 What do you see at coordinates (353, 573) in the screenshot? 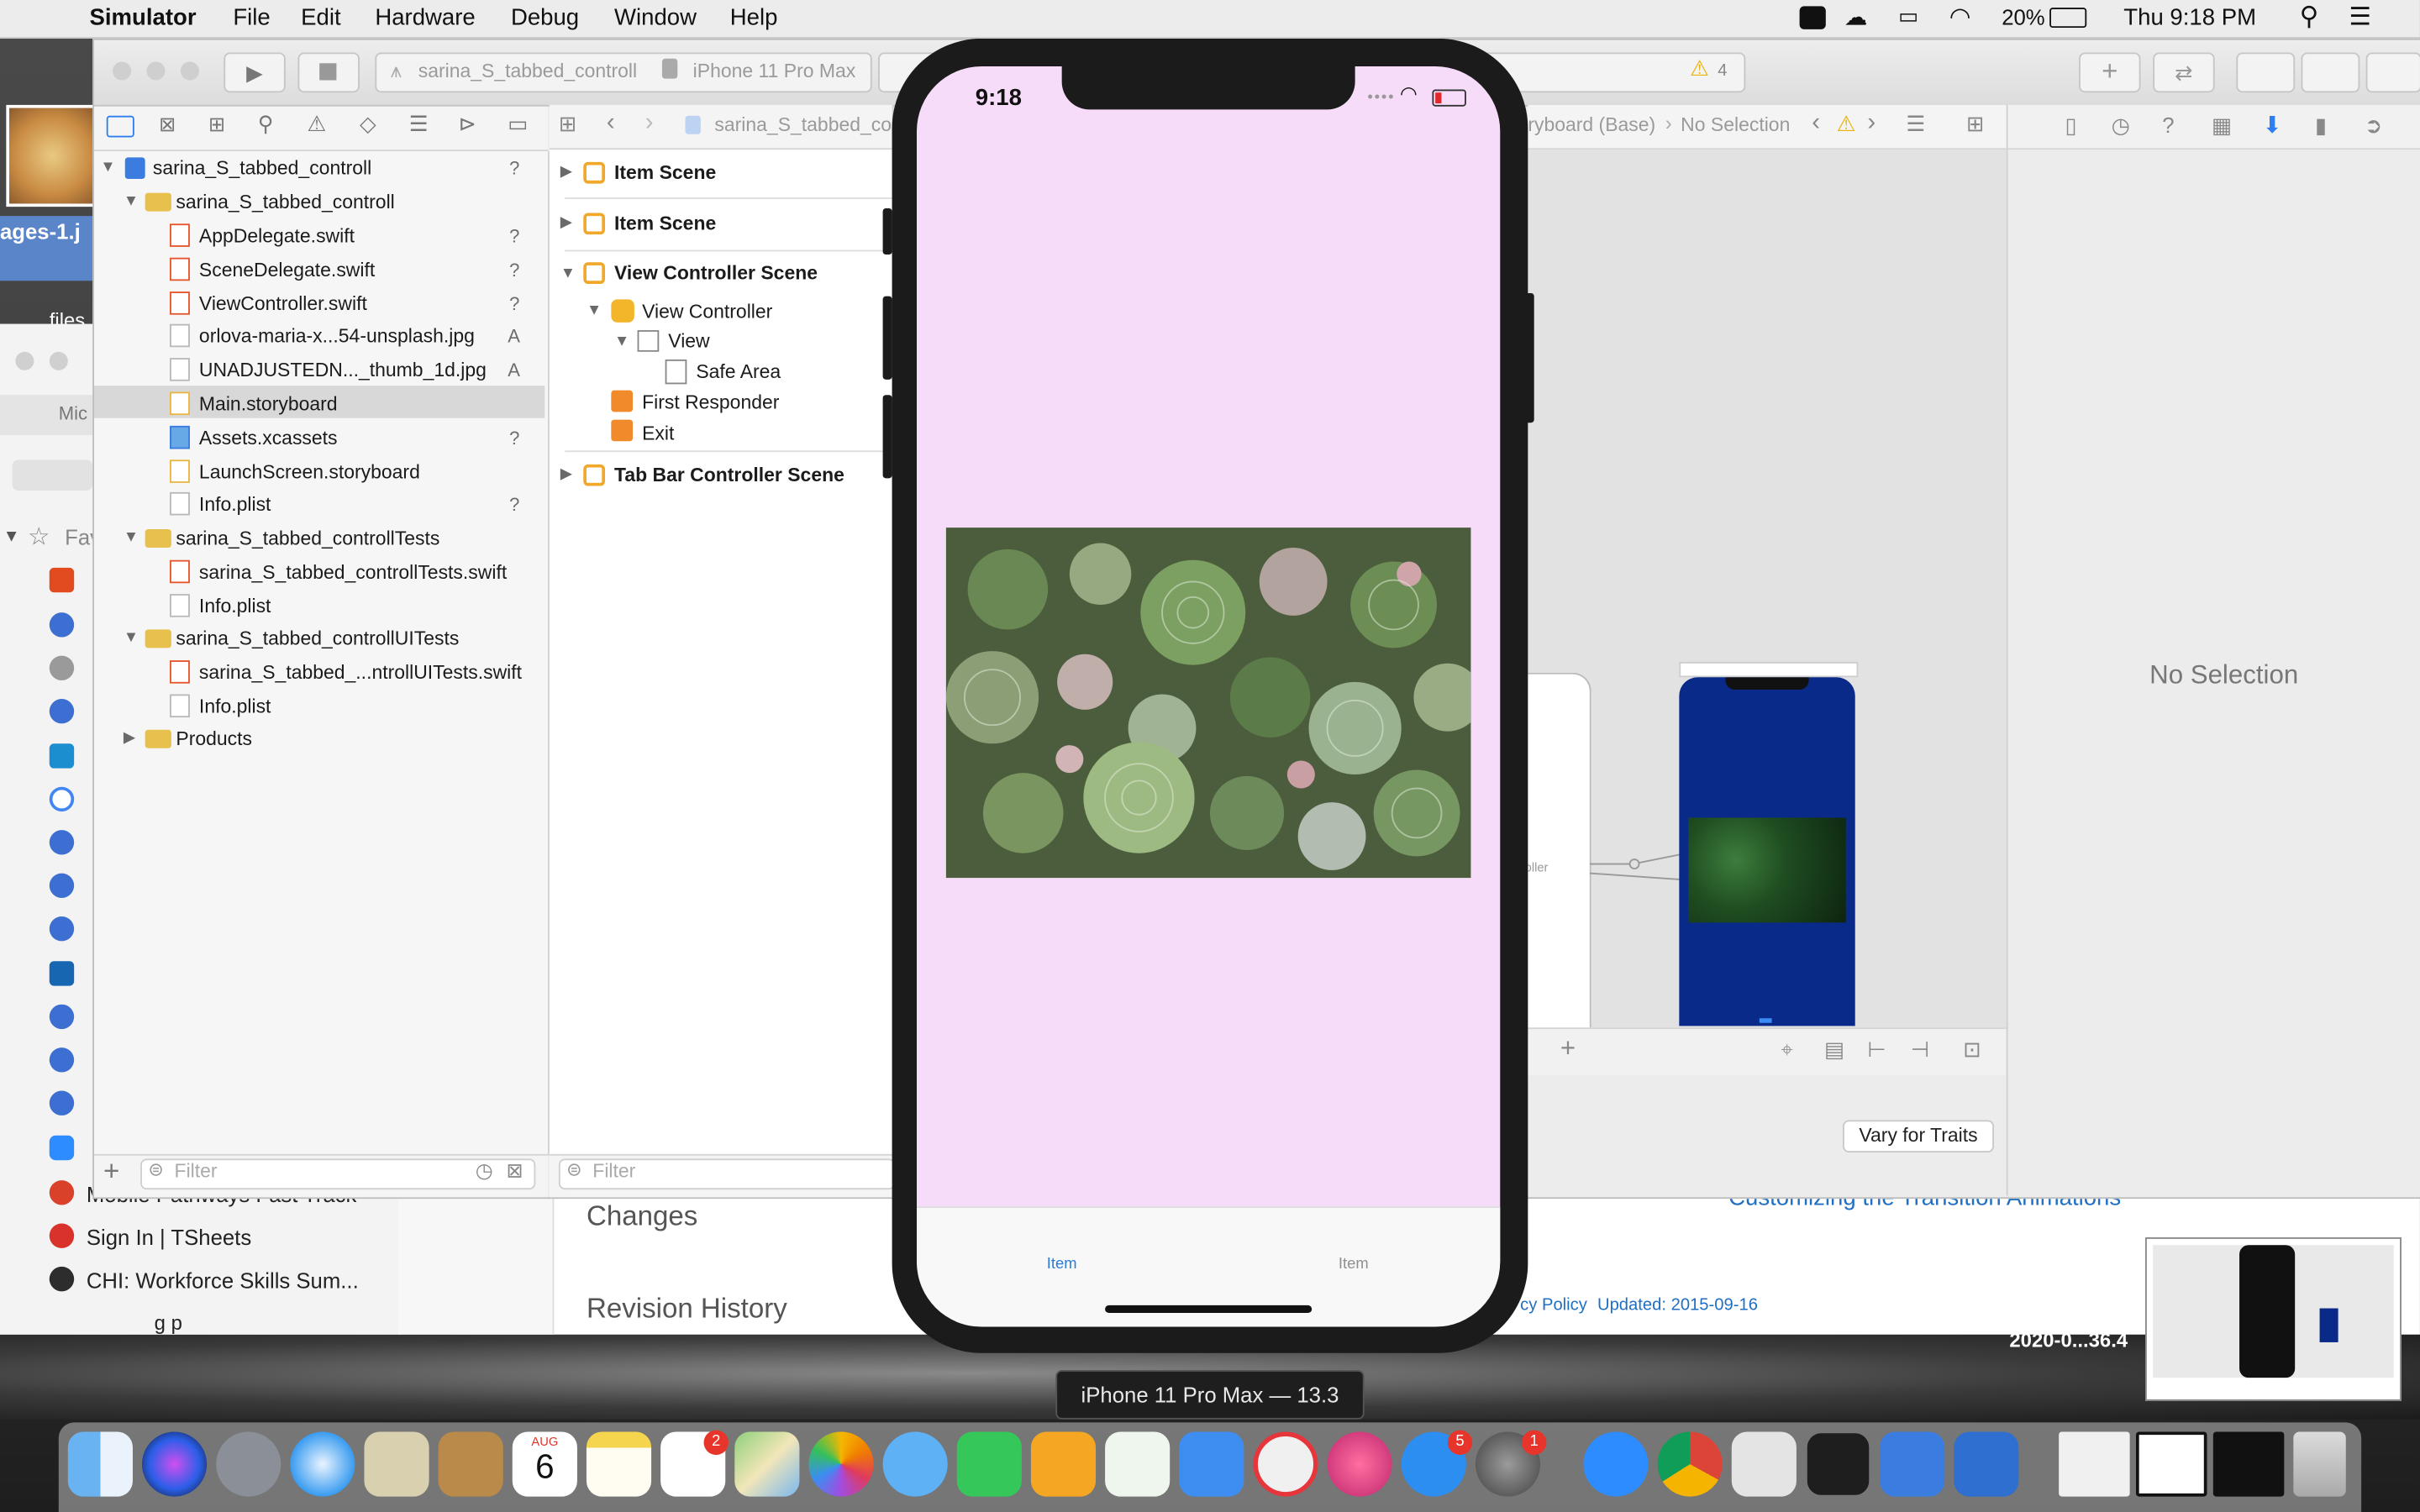
I see `file-item: sarina_S_tabbed_controllTests.swift` at bounding box center [353, 573].